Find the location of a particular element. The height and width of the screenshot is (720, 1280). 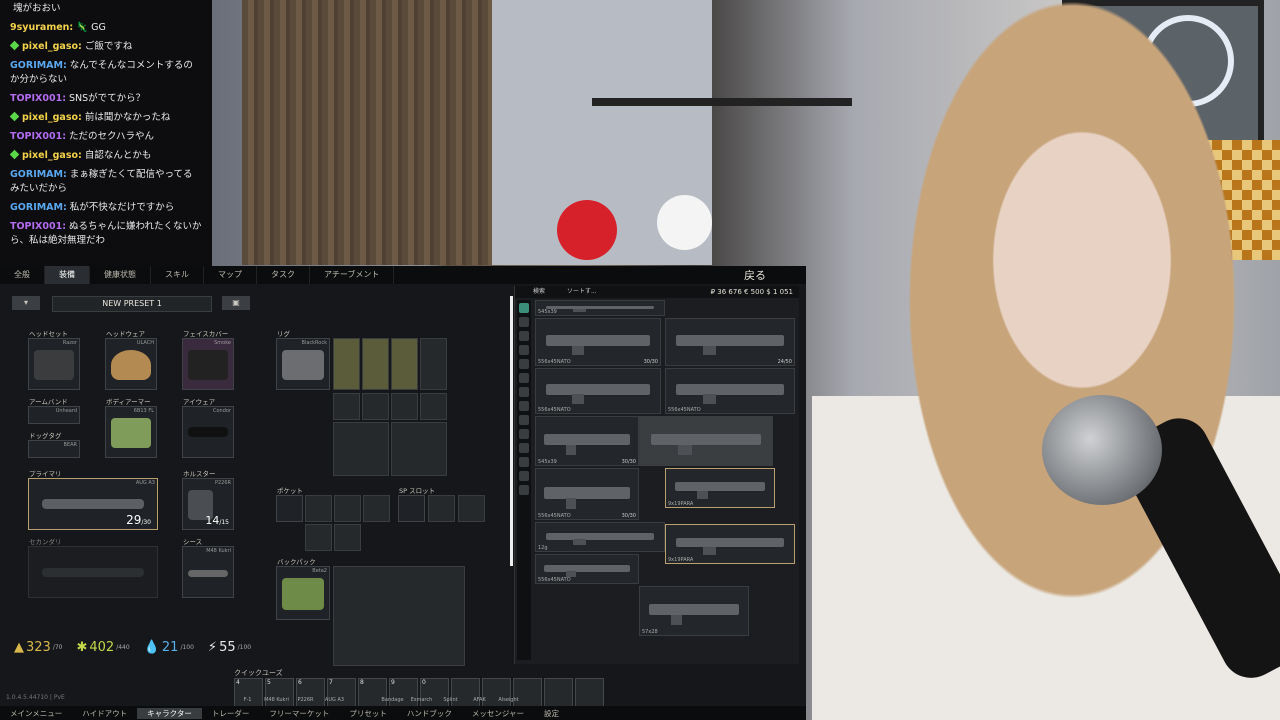

eyewear-slot: アイウェア Condor is located at coordinates (208, 428).